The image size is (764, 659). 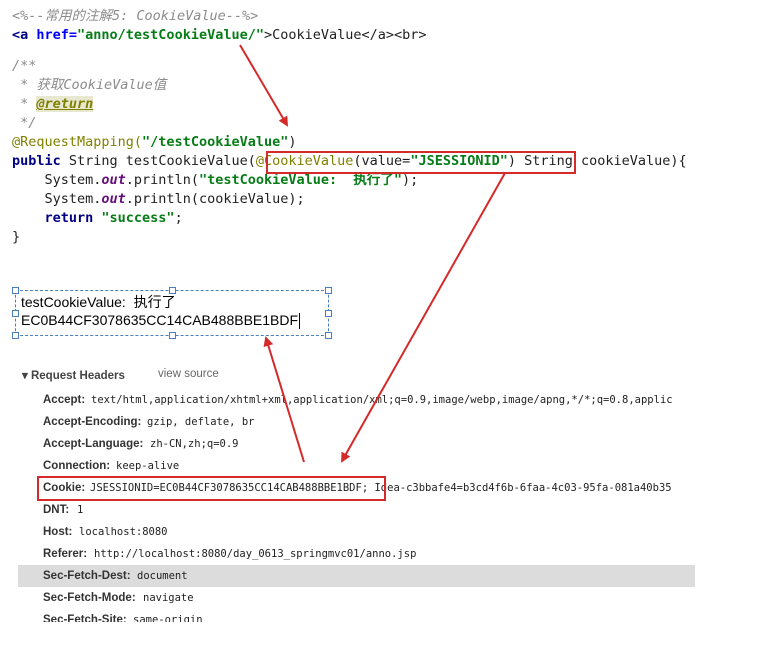 I want to click on arrow-annotation-to-cookie, so click(x=423, y=317).